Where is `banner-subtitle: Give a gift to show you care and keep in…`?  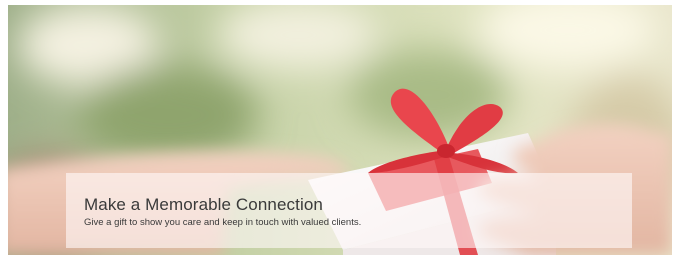 banner-subtitle: Give a gift to show you care and keep in… is located at coordinates (223, 222).